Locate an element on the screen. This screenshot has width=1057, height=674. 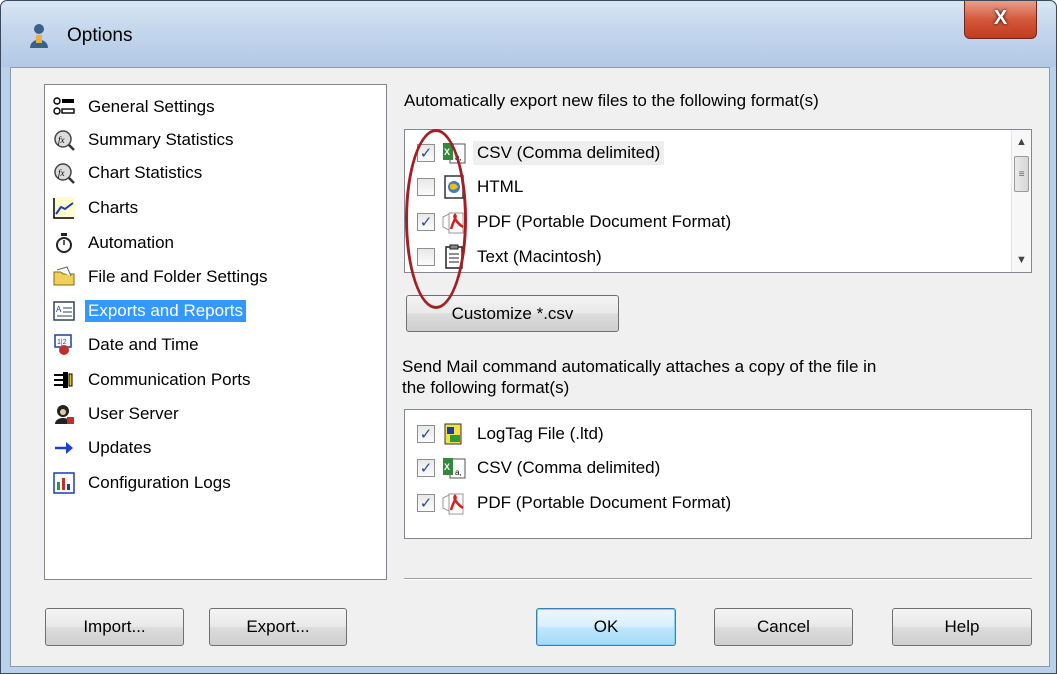
close-button: X is located at coordinates (1000, 20).